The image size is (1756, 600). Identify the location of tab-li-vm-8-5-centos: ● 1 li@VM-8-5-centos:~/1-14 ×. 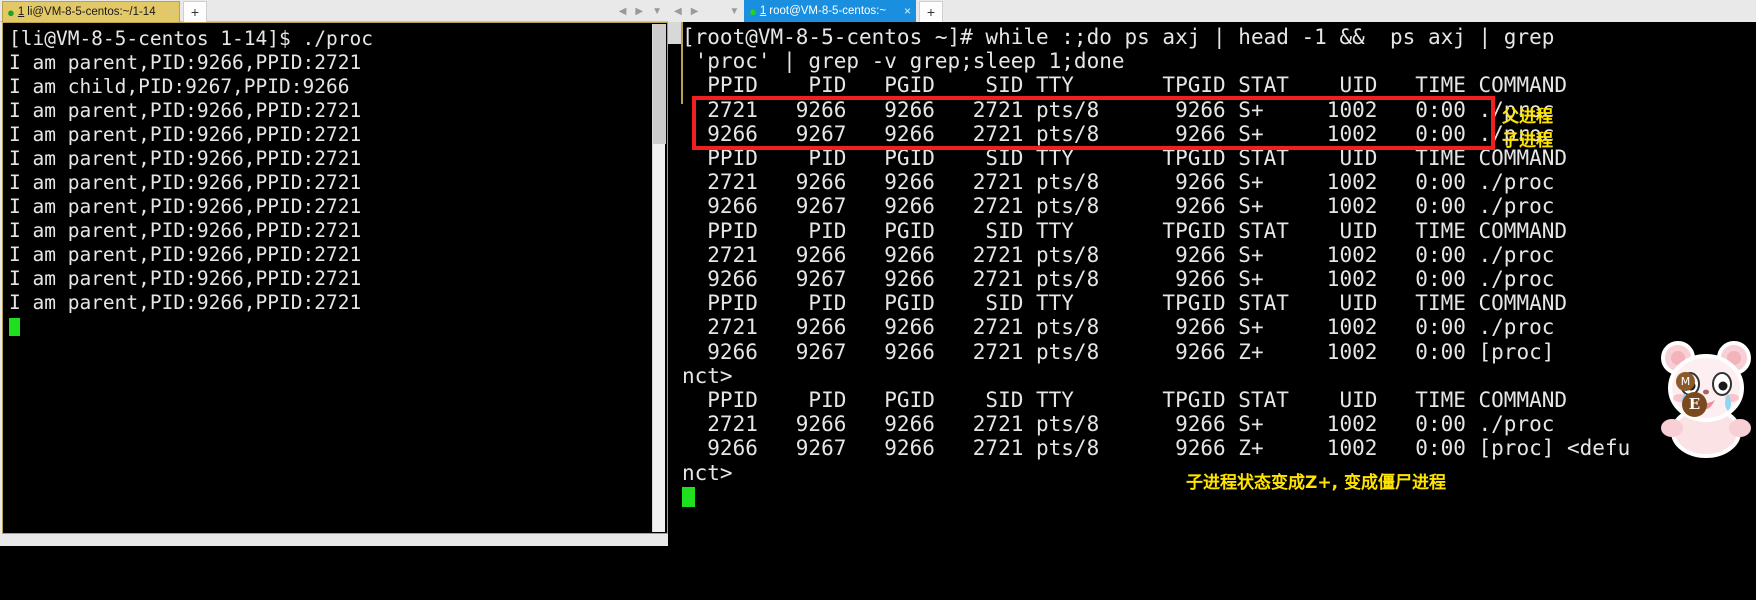
(91, 11).